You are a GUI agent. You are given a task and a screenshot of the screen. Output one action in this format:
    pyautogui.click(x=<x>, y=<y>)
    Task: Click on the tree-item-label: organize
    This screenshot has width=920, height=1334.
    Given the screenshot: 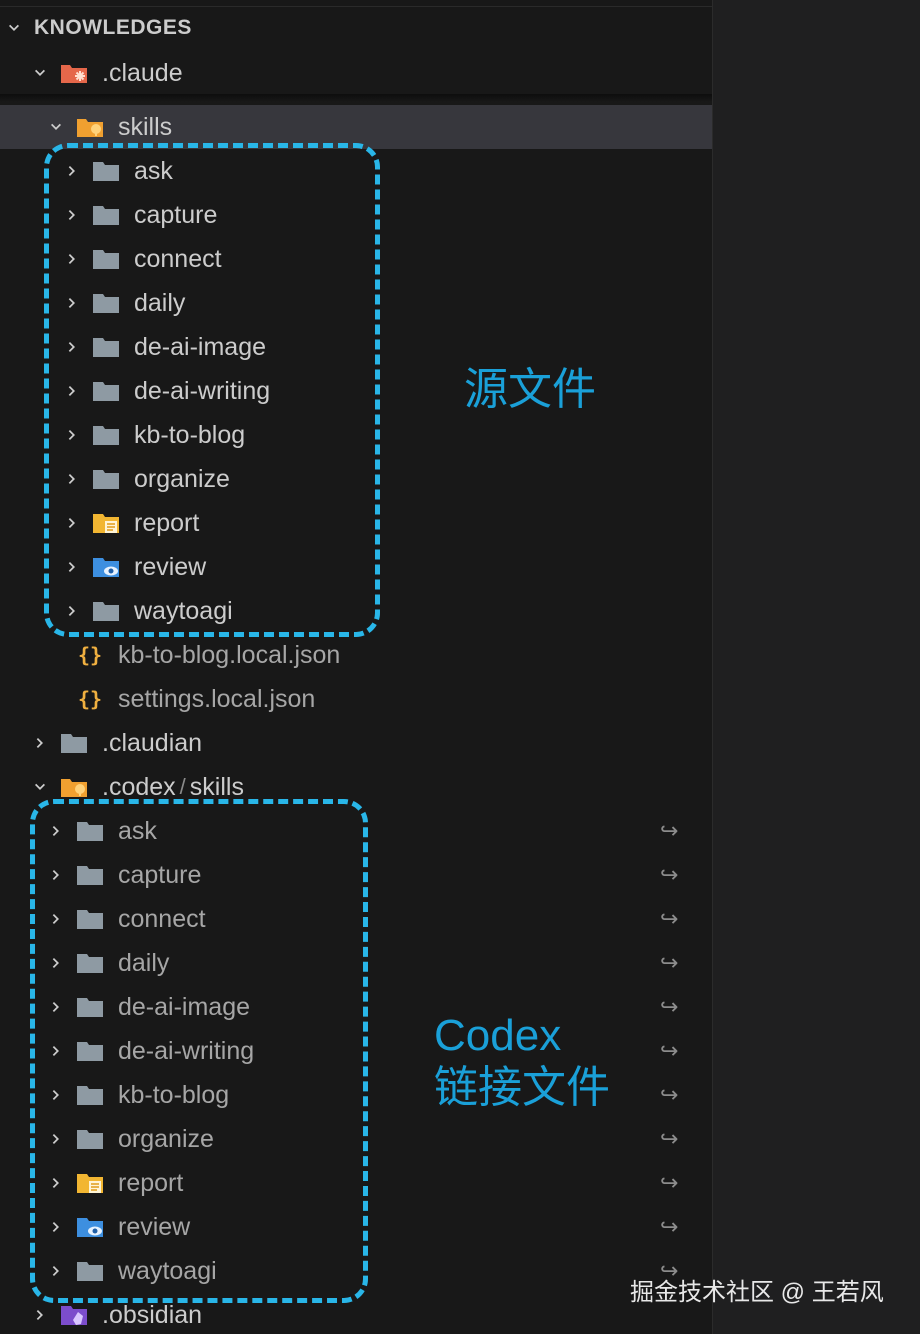 What is the action you would take?
    pyautogui.click(x=166, y=1138)
    